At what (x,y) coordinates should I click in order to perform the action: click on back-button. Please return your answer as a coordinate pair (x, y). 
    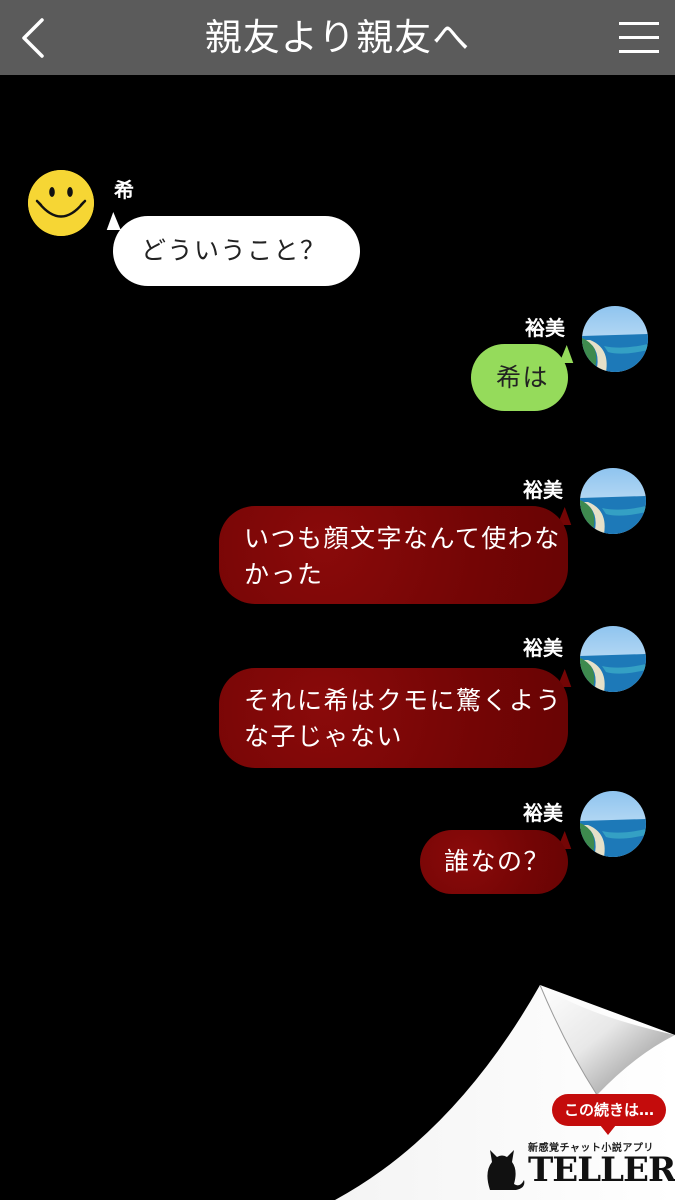
    Looking at the image, I should click on (35, 37).